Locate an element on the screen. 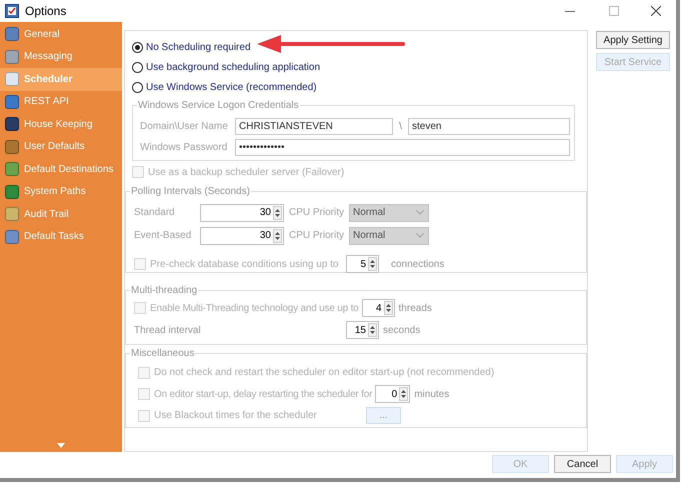 This screenshot has height=487, width=688. field-label: Domain\User Name is located at coordinates (184, 127).